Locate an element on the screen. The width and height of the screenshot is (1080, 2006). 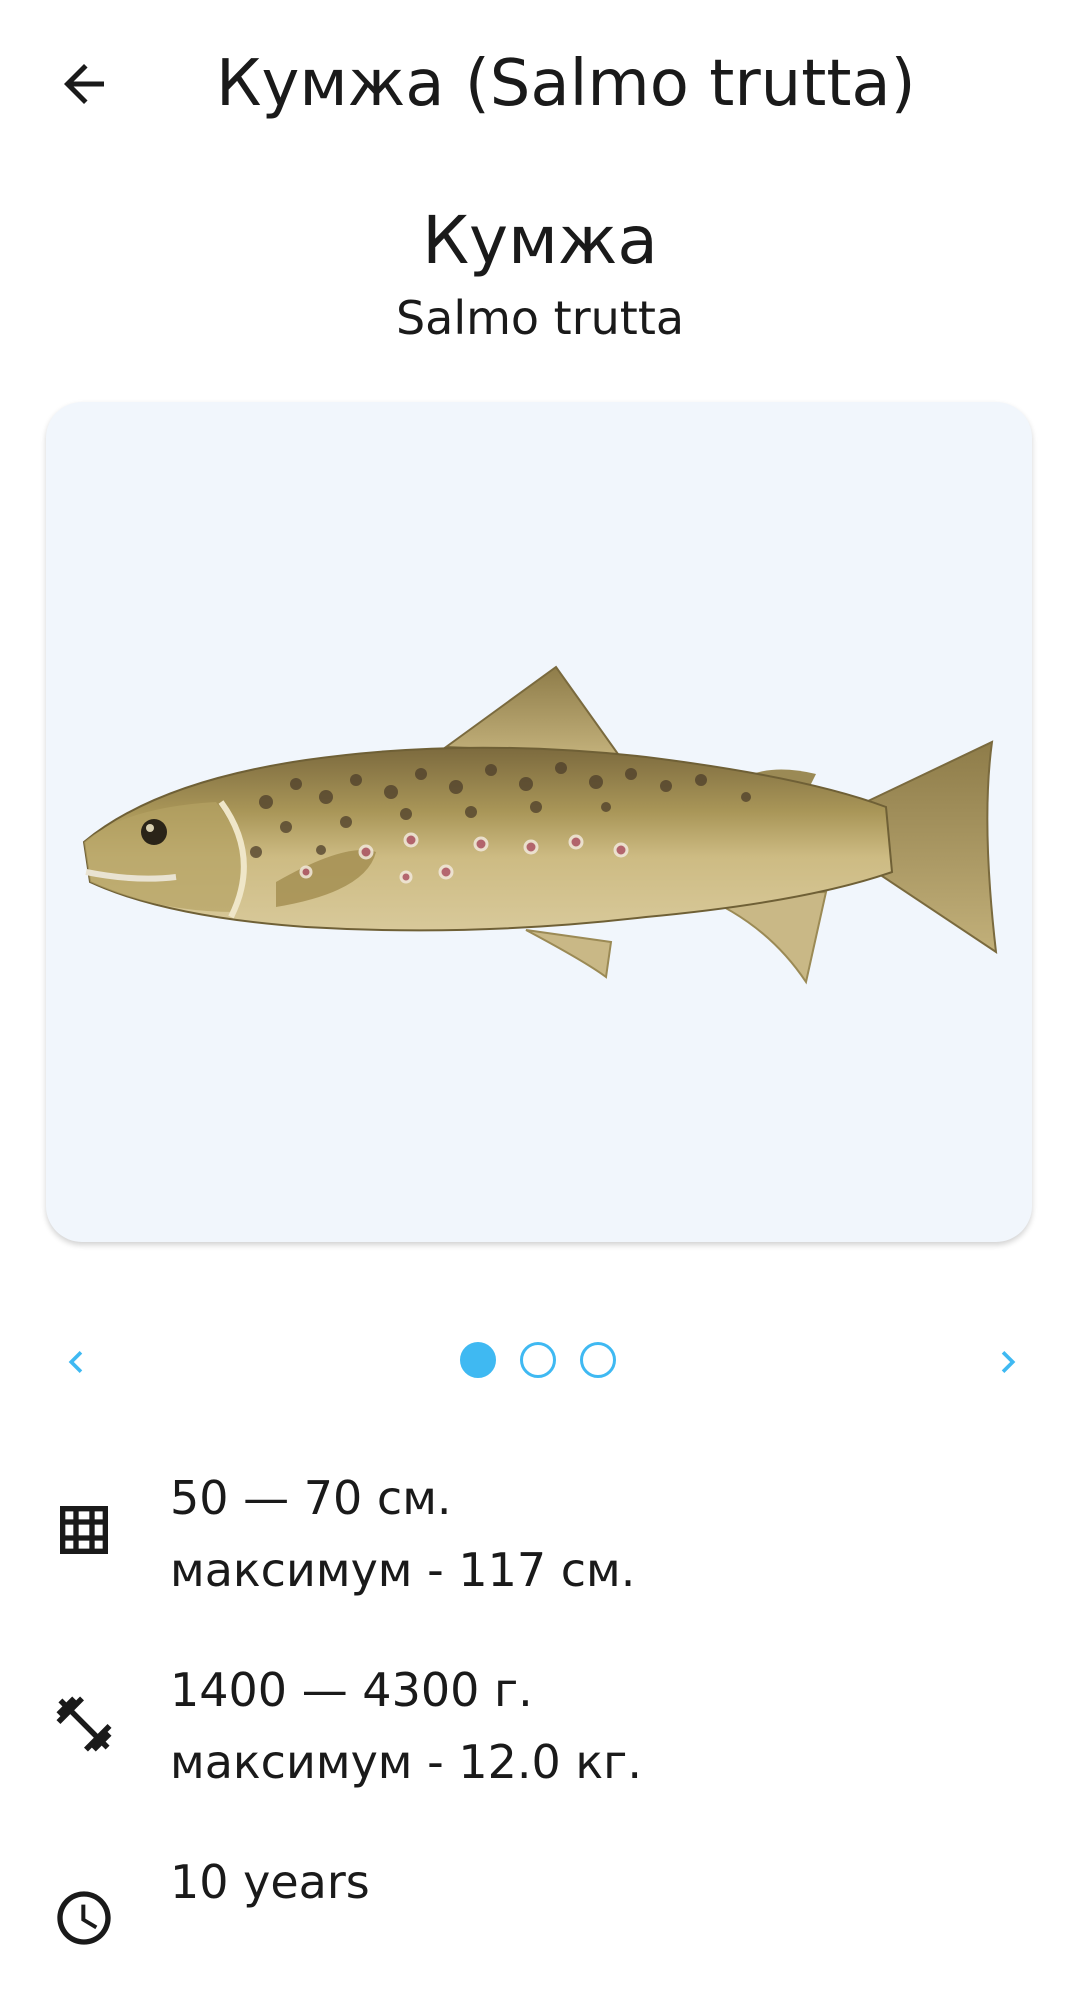
lifespan-fact: 10 years is located at coordinates (540, 1926).